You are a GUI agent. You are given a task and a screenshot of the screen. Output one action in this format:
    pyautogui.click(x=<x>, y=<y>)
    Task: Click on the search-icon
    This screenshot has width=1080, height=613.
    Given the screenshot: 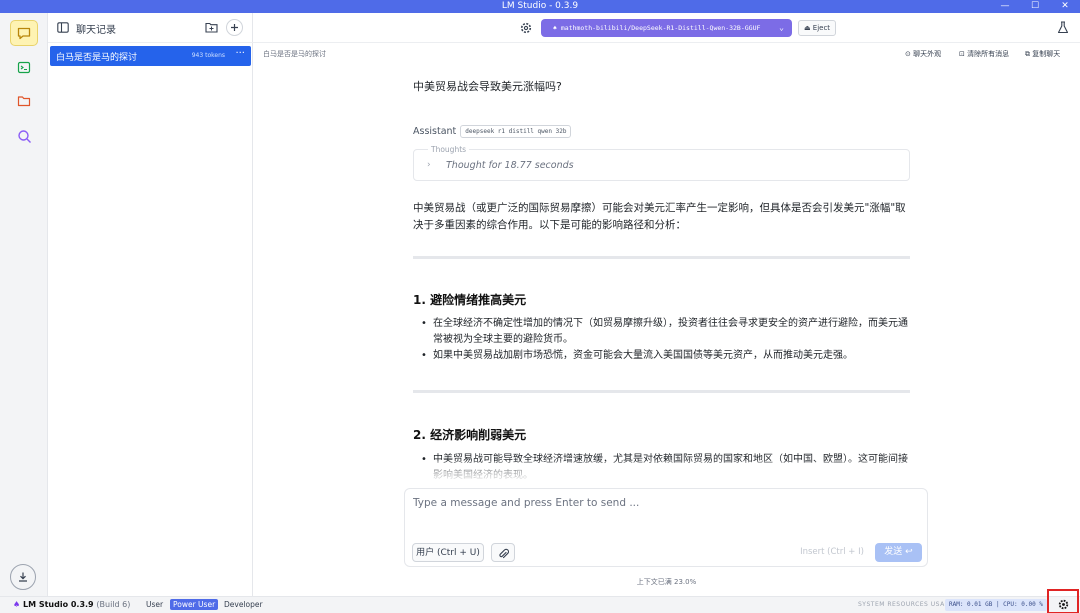 What is the action you would take?
    pyautogui.click(x=24, y=136)
    